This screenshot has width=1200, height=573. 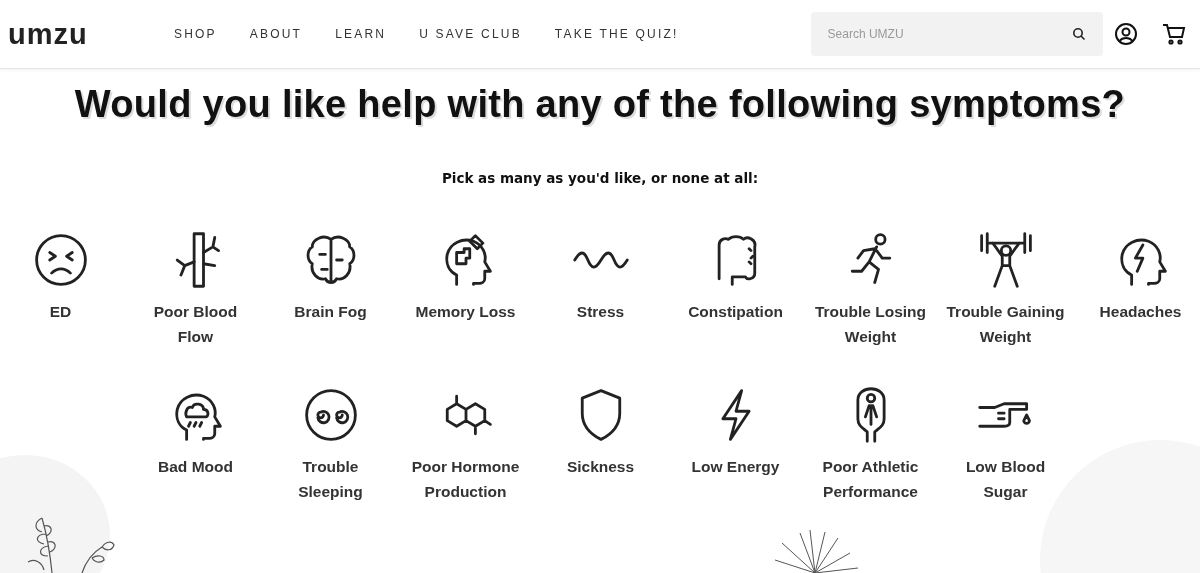 What do you see at coordinates (91, 34) in the screenshot?
I see `logo: umzu` at bounding box center [91, 34].